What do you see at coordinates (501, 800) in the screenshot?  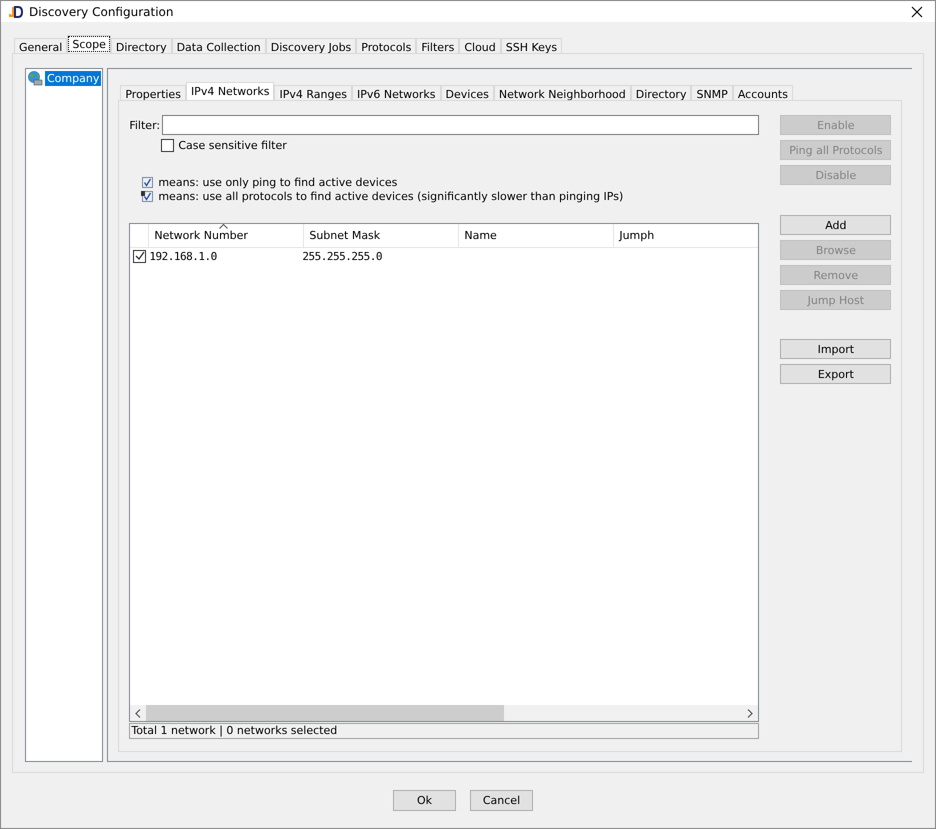 I see `dialog-button: Cancel` at bounding box center [501, 800].